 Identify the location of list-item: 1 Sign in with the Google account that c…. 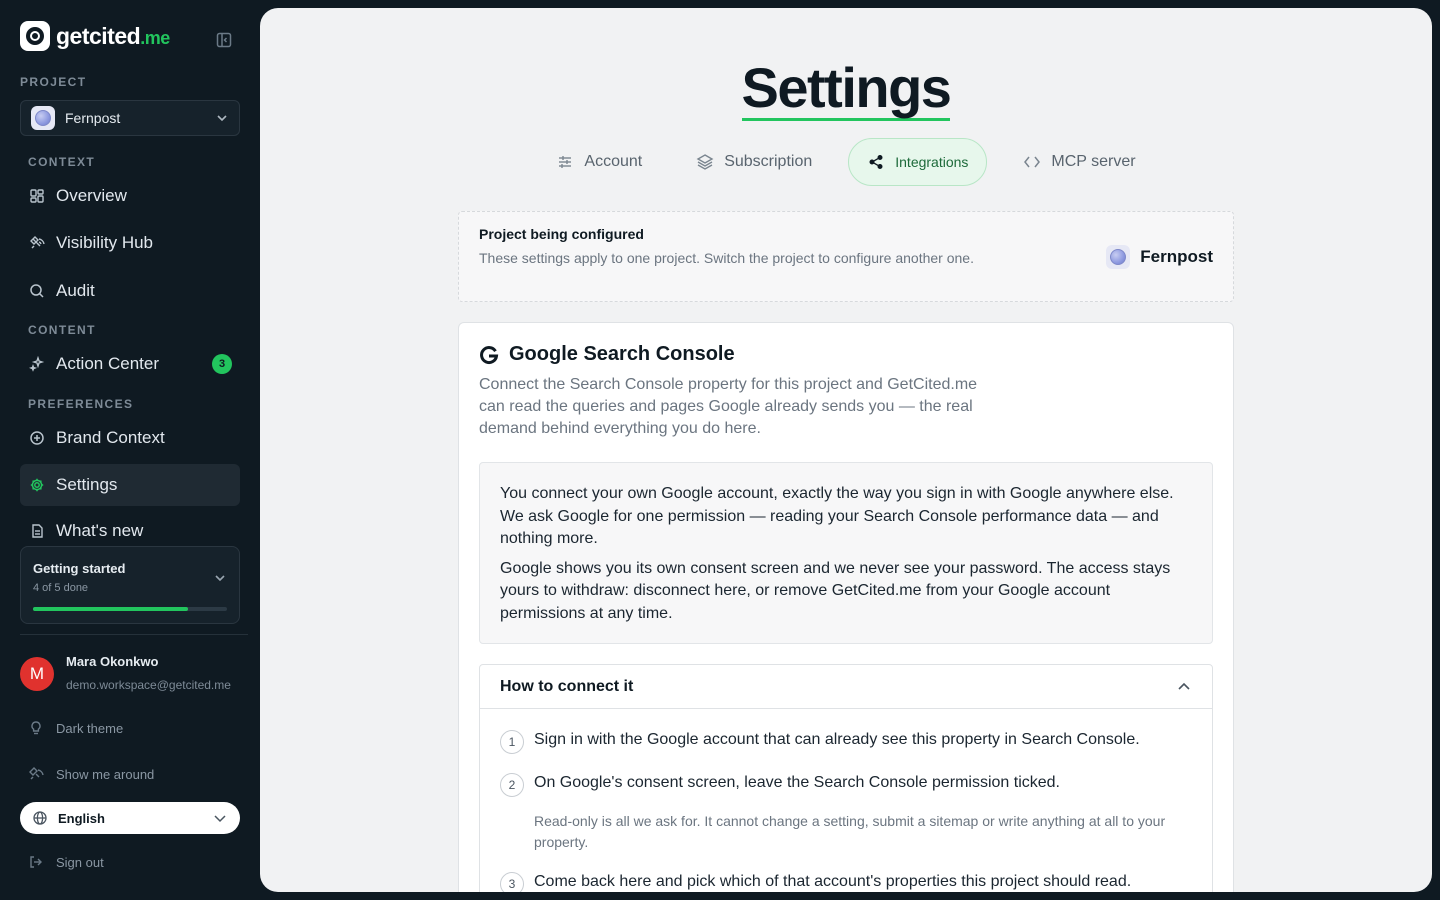
(846, 741).